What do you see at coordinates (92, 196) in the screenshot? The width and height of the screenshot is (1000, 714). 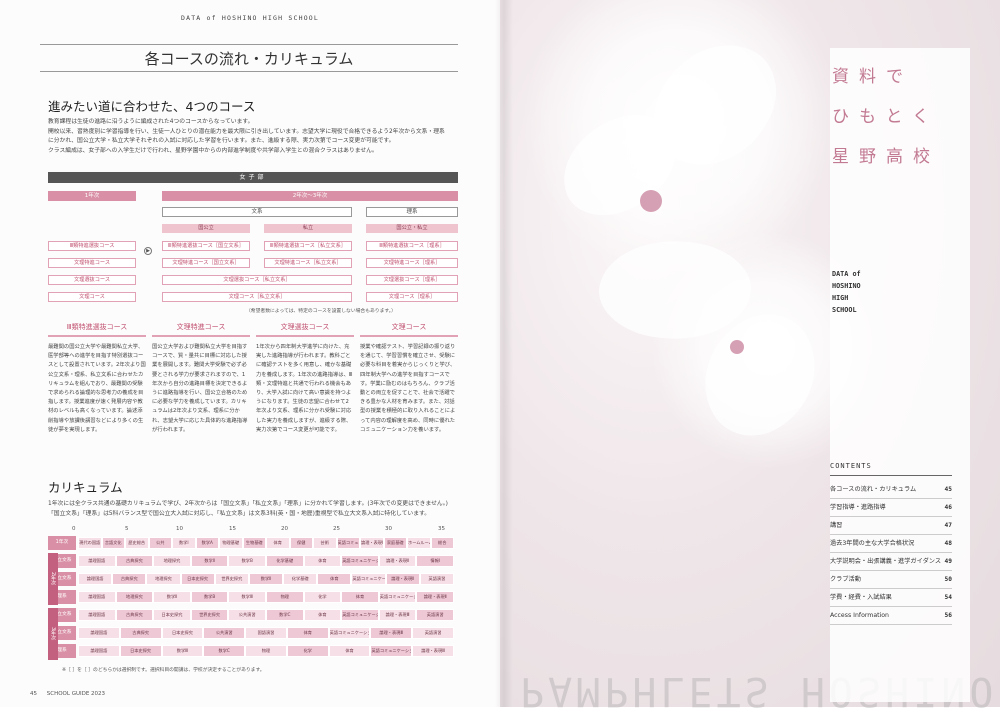 I see `year1-bar: 1年次` at bounding box center [92, 196].